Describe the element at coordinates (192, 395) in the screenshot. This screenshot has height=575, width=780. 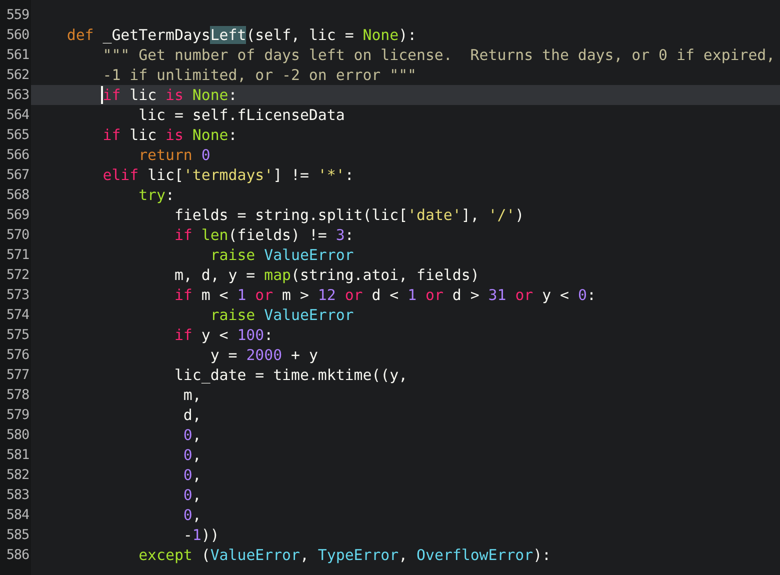
I see `code-line: m,` at that location.